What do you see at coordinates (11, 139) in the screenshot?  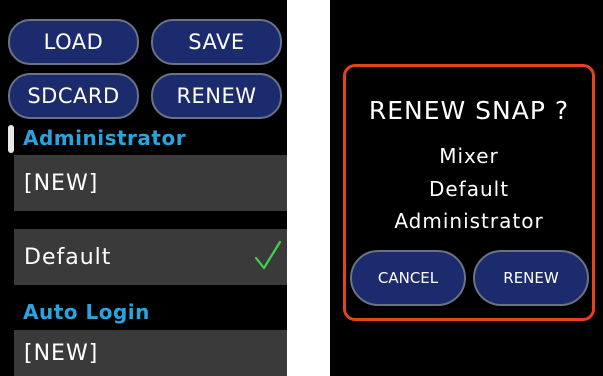 I see `scroll-indicator` at bounding box center [11, 139].